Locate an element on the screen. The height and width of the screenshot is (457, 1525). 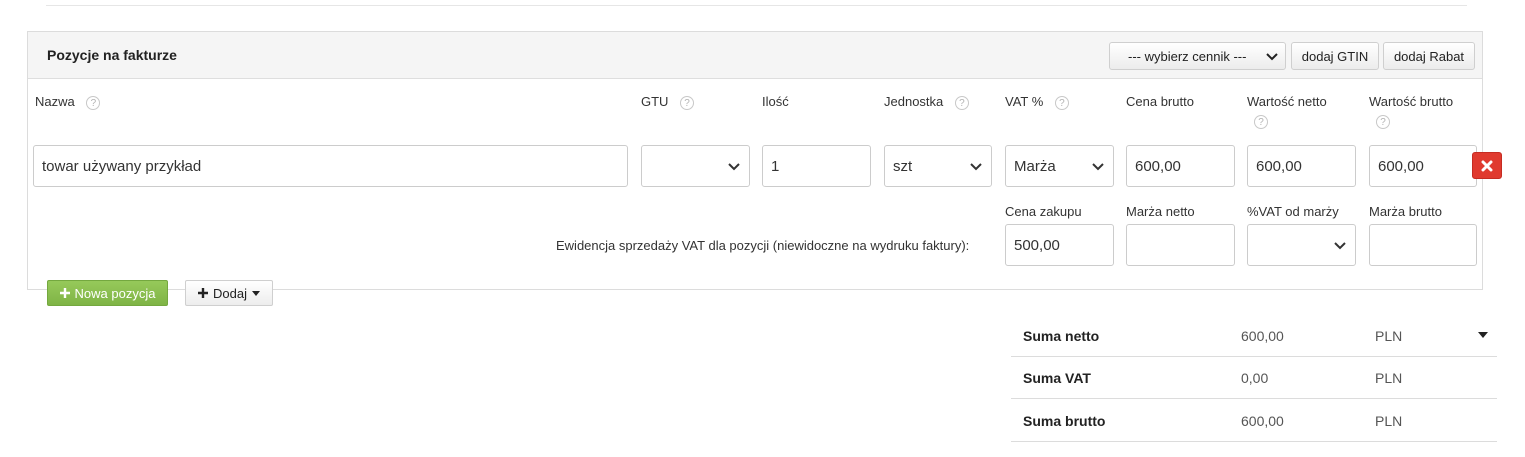
add-label: Dodaj is located at coordinates (230, 293).